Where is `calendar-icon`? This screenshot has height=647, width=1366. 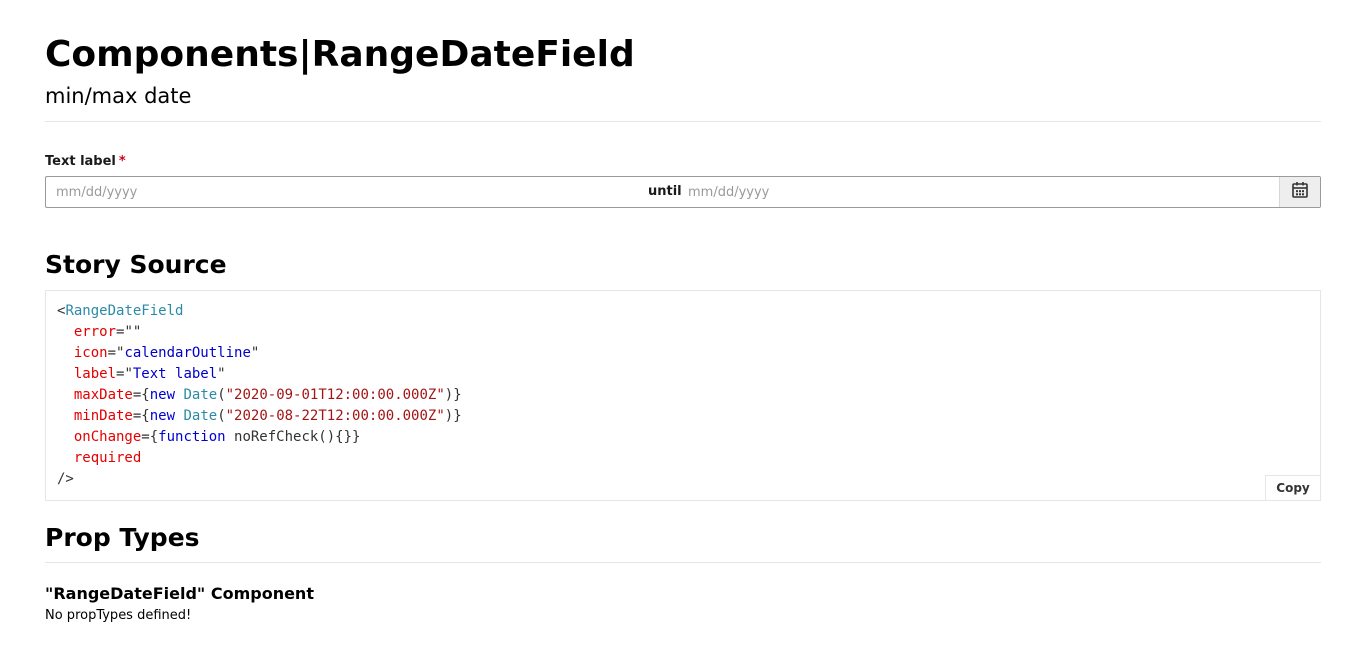 calendar-icon is located at coordinates (1300, 192).